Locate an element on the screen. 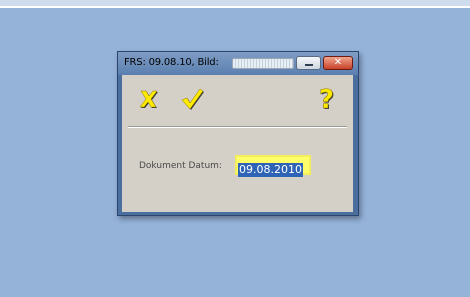 Image resolution: width=470 pixels, height=297 pixels. document-date-value: 09.08.2010 is located at coordinates (270, 170).